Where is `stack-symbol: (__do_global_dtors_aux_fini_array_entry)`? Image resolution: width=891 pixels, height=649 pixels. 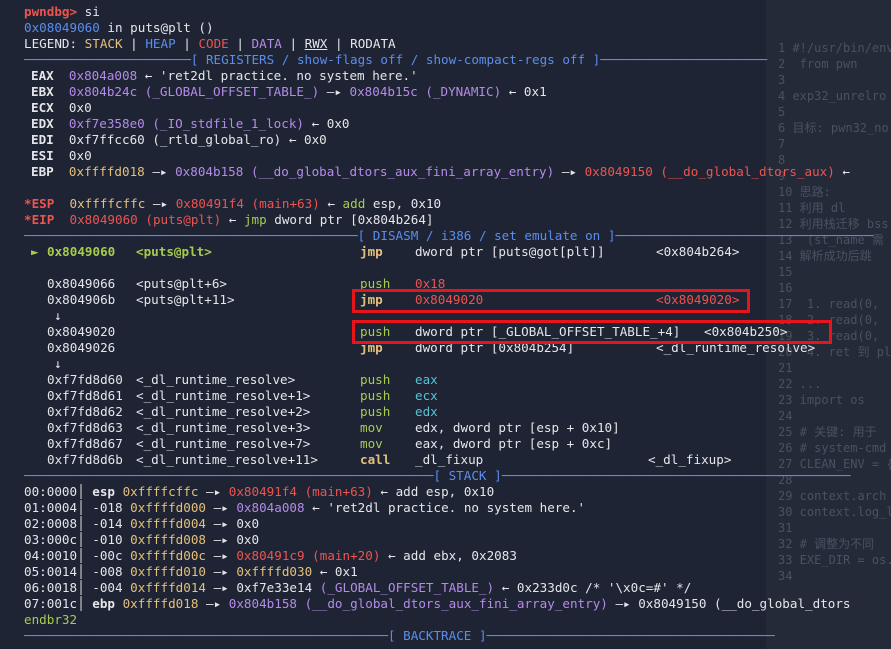
stack-symbol: (__do_global_dtors_aux_fini_array_entry) is located at coordinates (452, 603).